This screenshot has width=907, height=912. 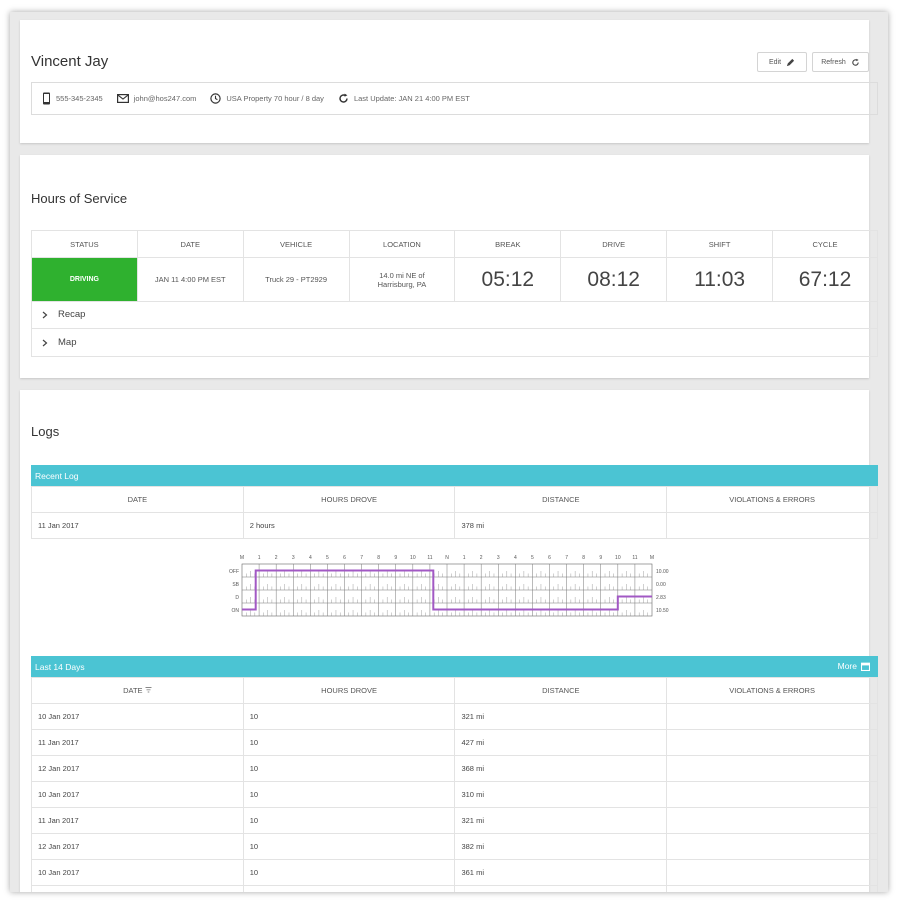 I want to click on last-14-days-label: Last 14 Days, so click(x=60, y=666).